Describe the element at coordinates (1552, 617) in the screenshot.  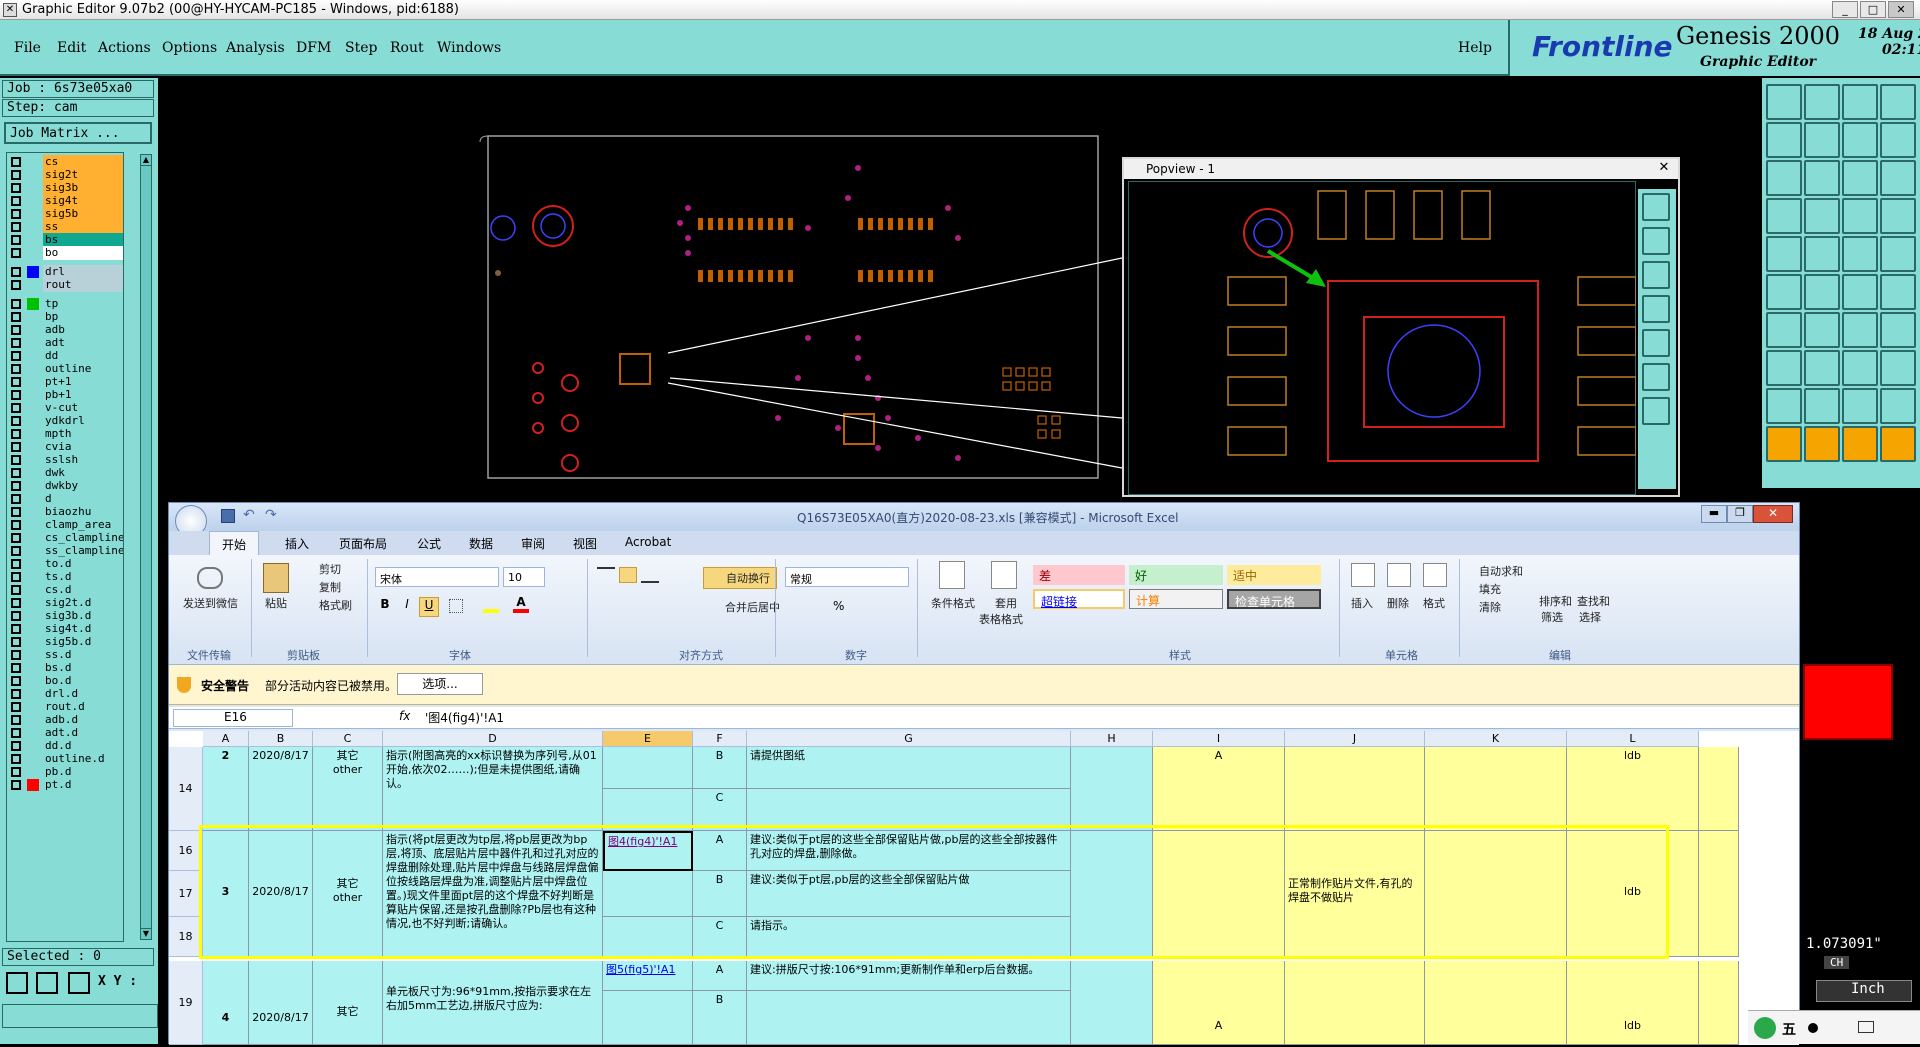
I see `sort-filter-button-2: 筛选` at that location.